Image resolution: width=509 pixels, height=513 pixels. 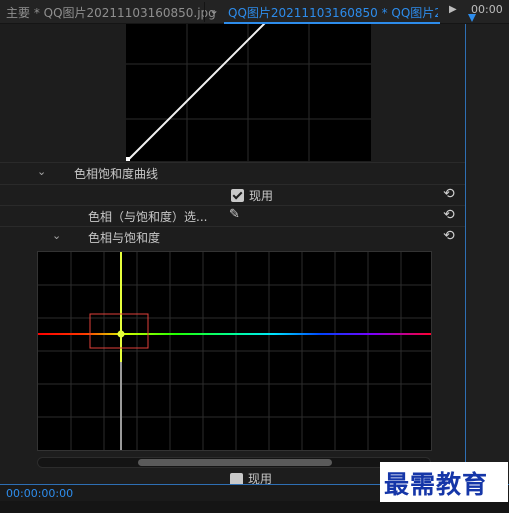 I want to click on curve-graph-top-svg, so click(x=248, y=92).